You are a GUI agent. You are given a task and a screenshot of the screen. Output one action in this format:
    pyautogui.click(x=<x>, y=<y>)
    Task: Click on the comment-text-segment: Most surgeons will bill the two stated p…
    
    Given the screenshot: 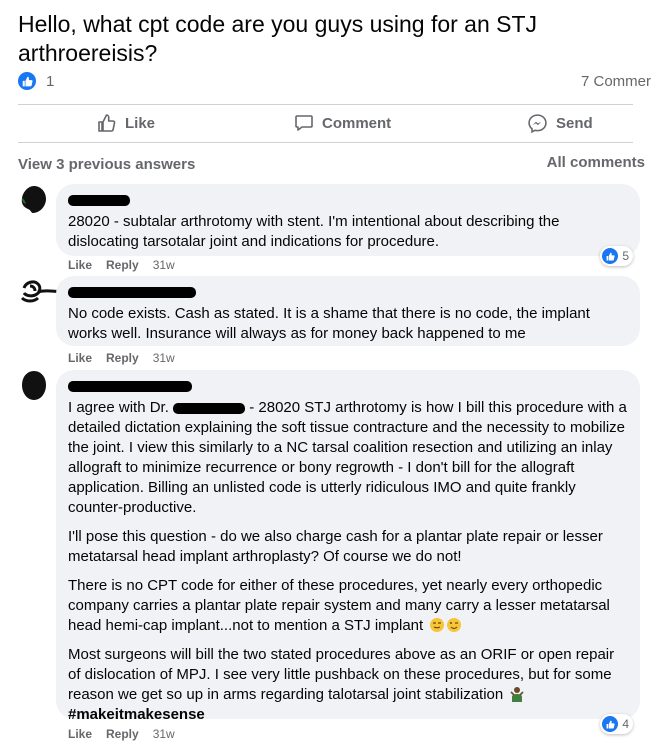 What is the action you would take?
    pyautogui.click(x=341, y=674)
    